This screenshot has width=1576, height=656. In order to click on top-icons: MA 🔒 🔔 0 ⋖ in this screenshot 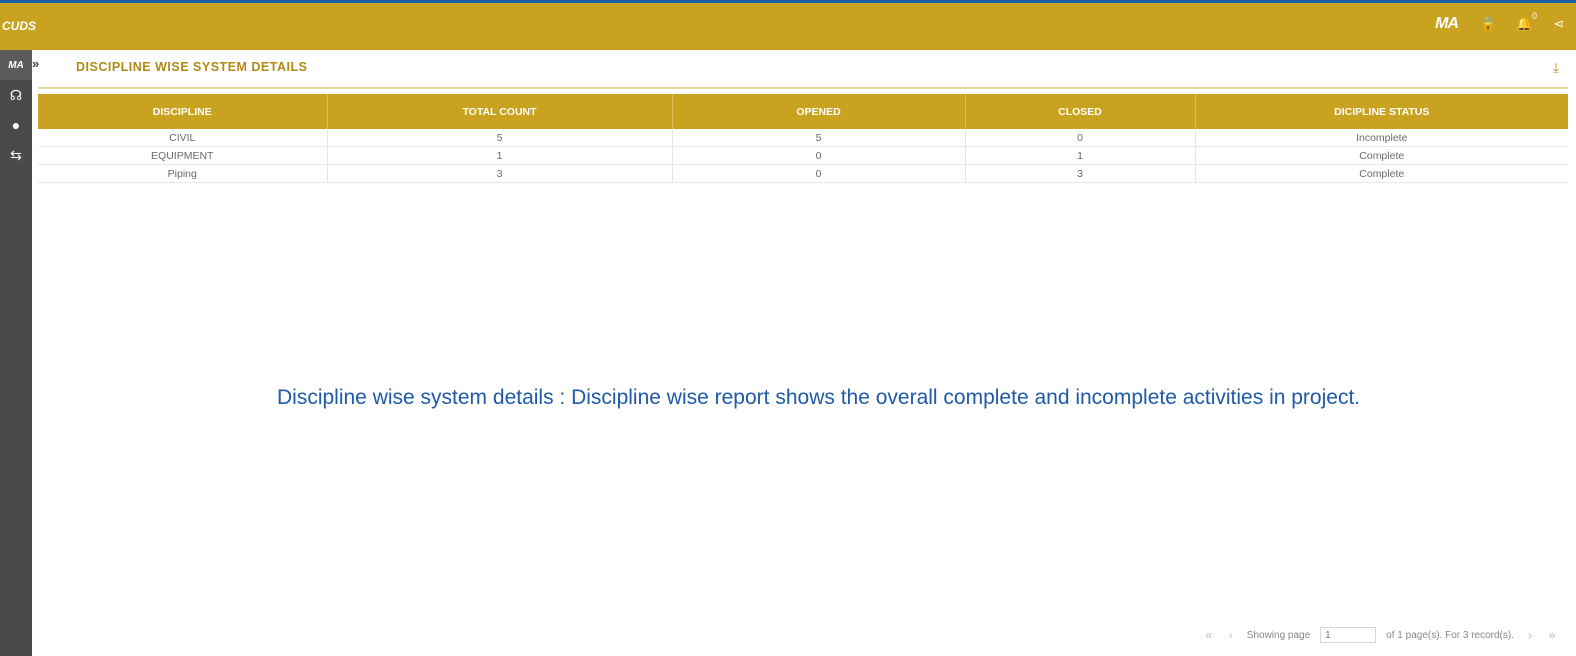, I will do `click(1500, 22)`.